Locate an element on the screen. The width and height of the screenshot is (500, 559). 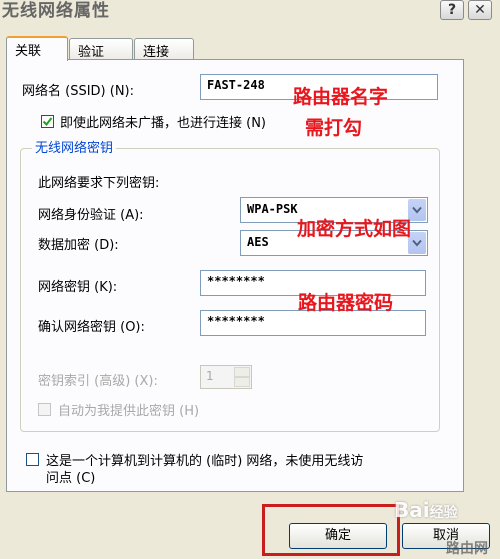
window-title: 无线网络属性 is located at coordinates (56, 11).